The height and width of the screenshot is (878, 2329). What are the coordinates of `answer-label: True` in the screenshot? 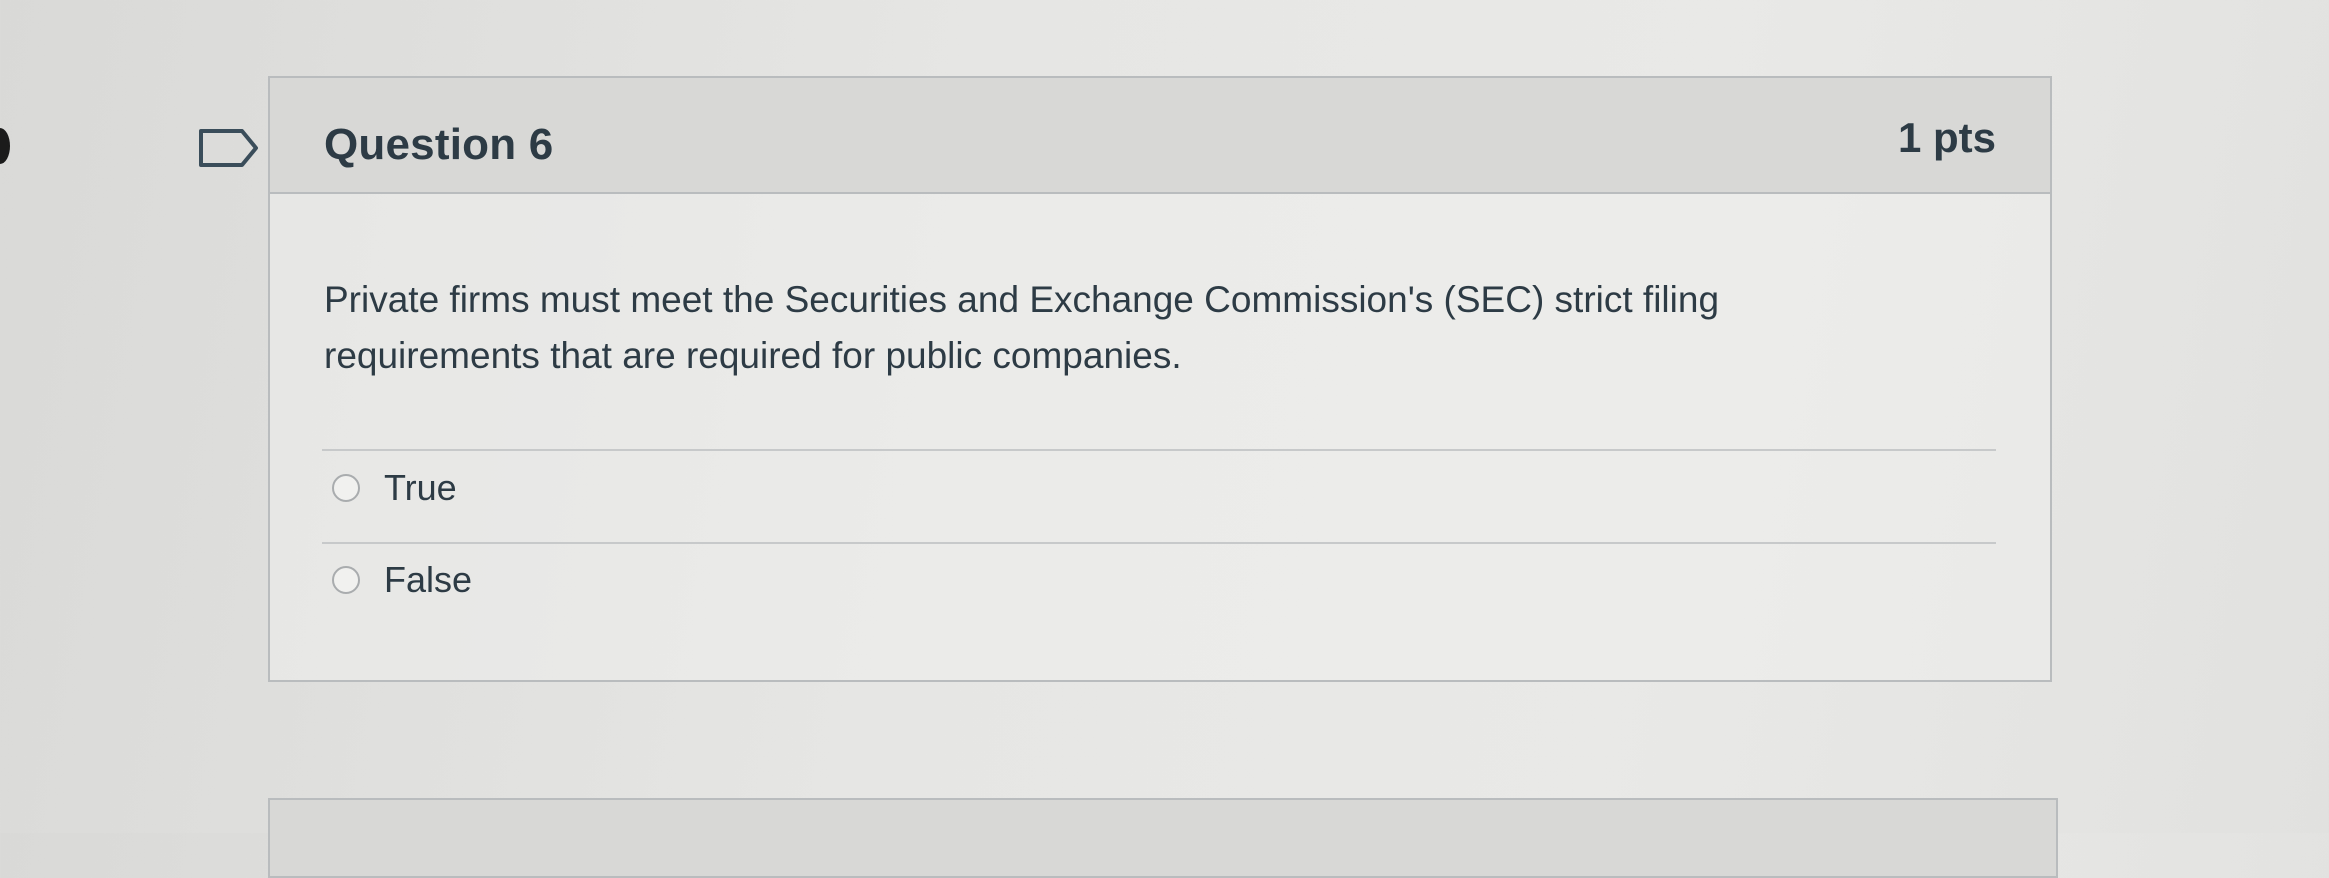 It's located at (420, 487).